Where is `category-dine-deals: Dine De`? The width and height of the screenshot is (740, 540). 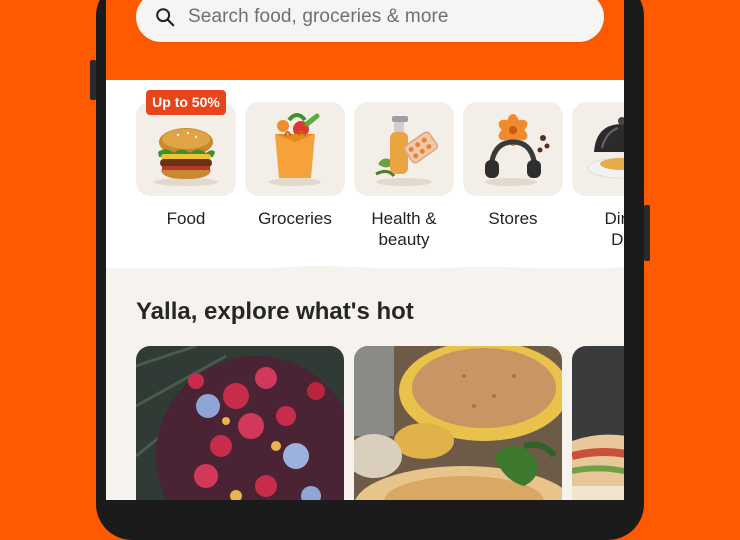
category-dine-deals: Dine De is located at coordinates (598, 176).